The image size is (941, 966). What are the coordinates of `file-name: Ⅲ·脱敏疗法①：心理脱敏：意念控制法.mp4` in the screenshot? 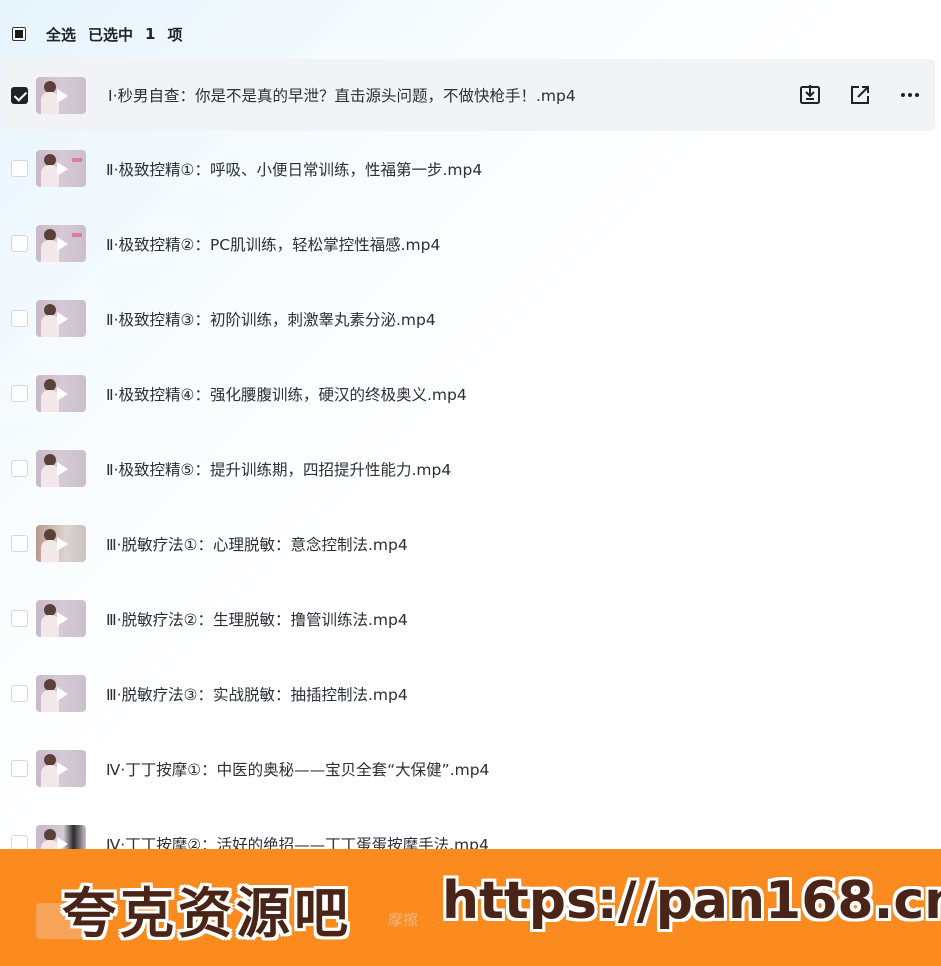 It's located at (257, 544).